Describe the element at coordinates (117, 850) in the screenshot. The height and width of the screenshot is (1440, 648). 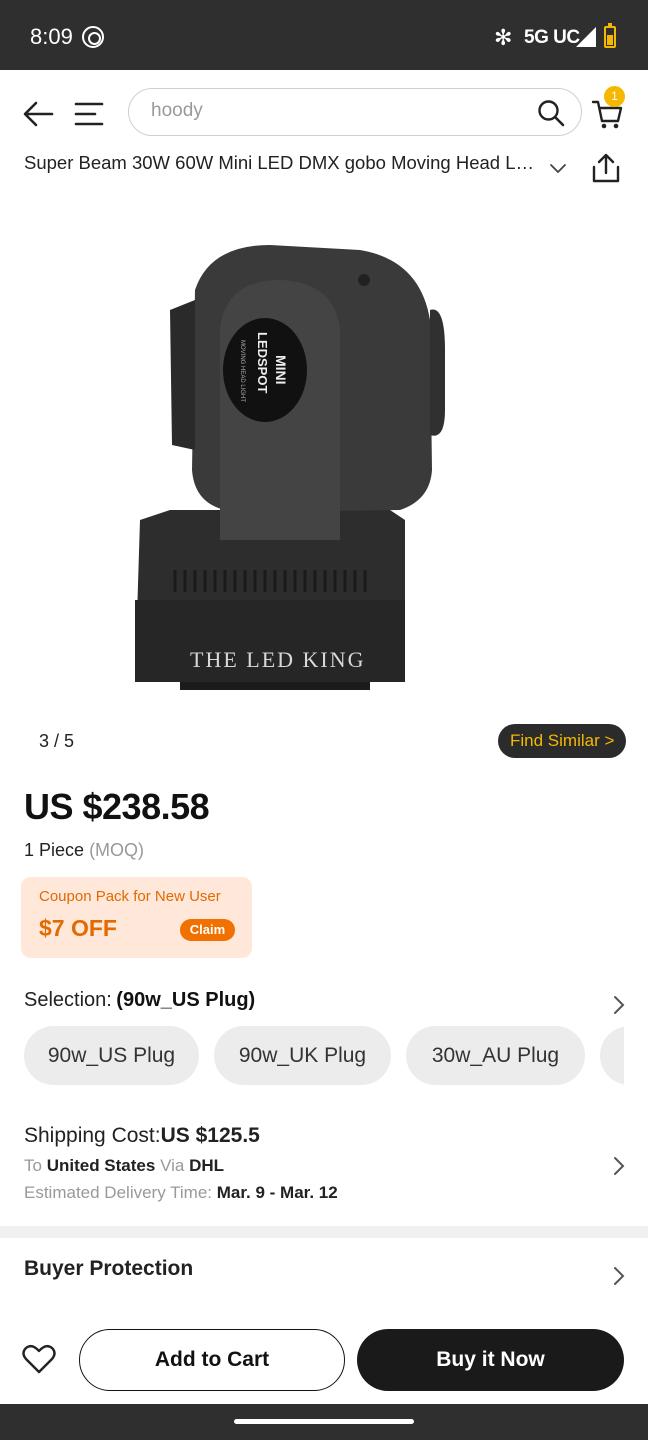
I see `moq-note: (MOQ)` at that location.